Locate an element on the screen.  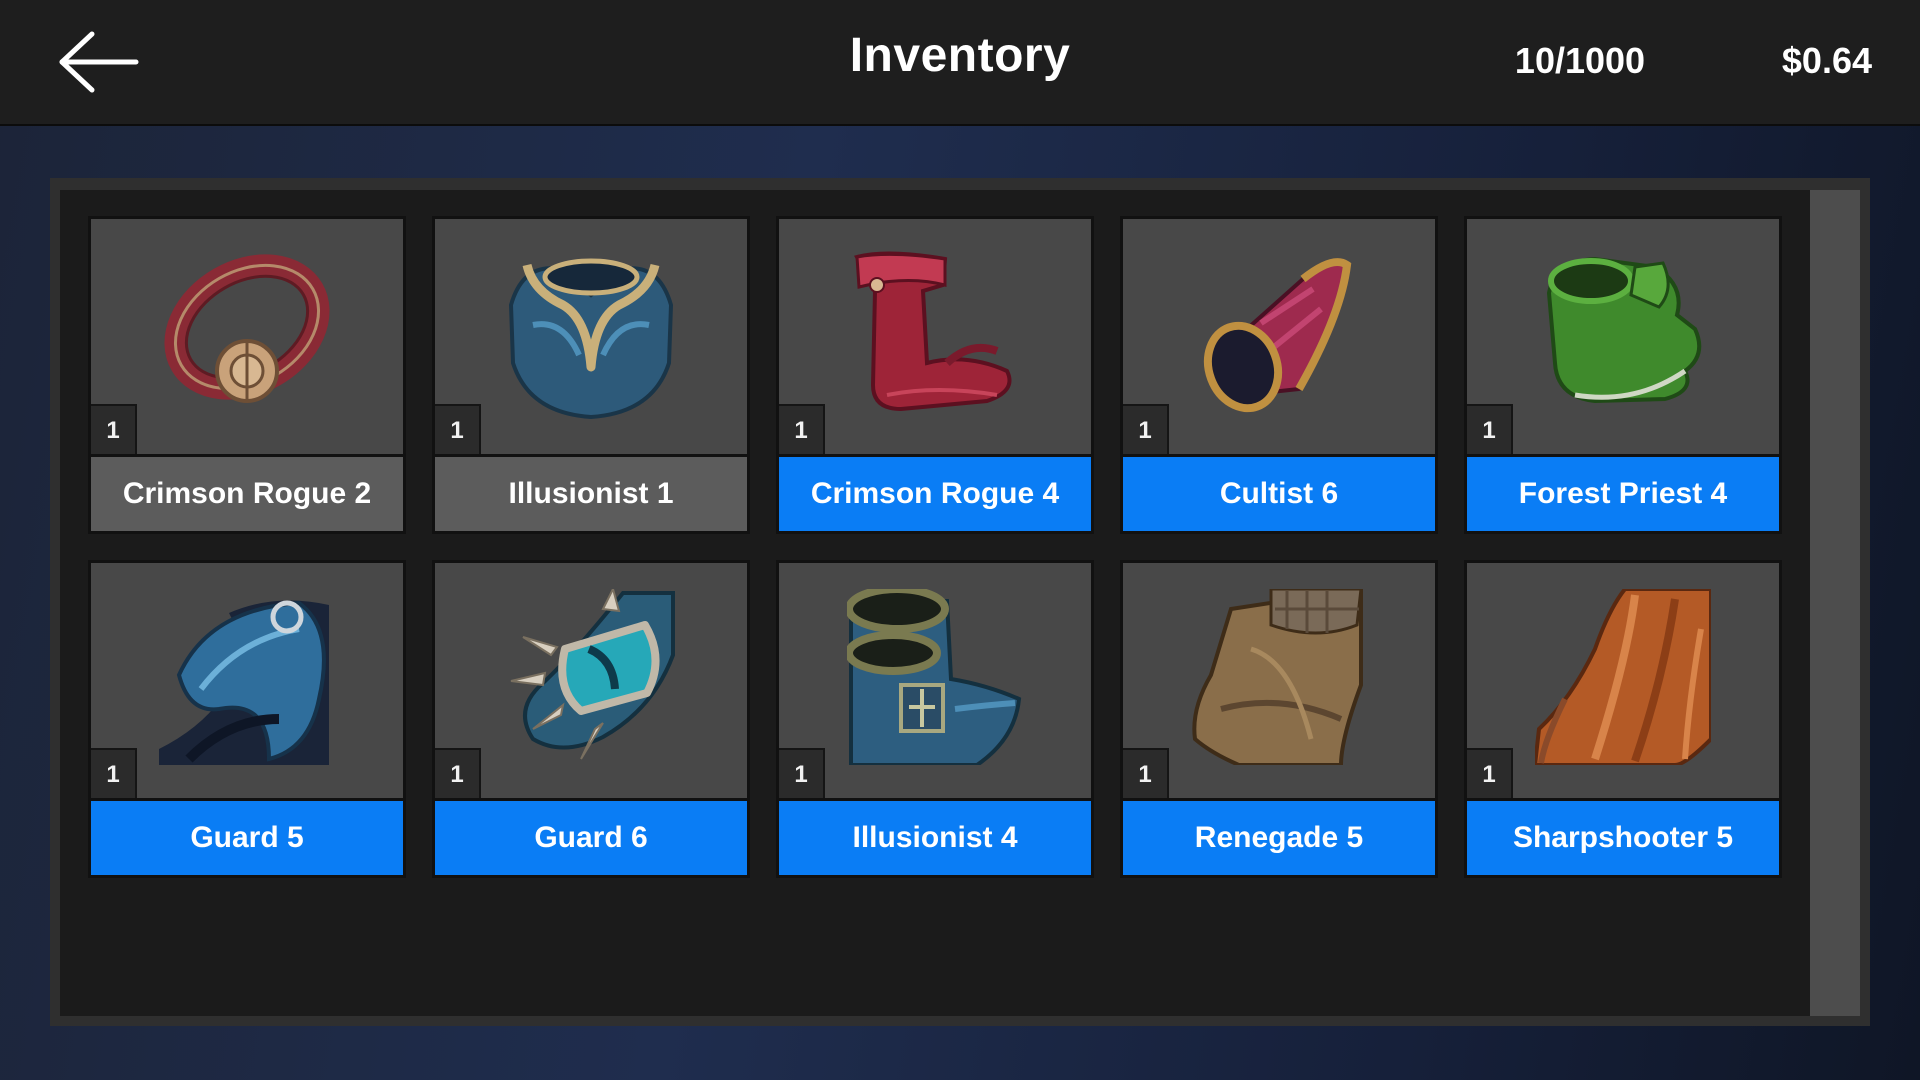
spiked-gauntlet-icon is located at coordinates (592, 674).